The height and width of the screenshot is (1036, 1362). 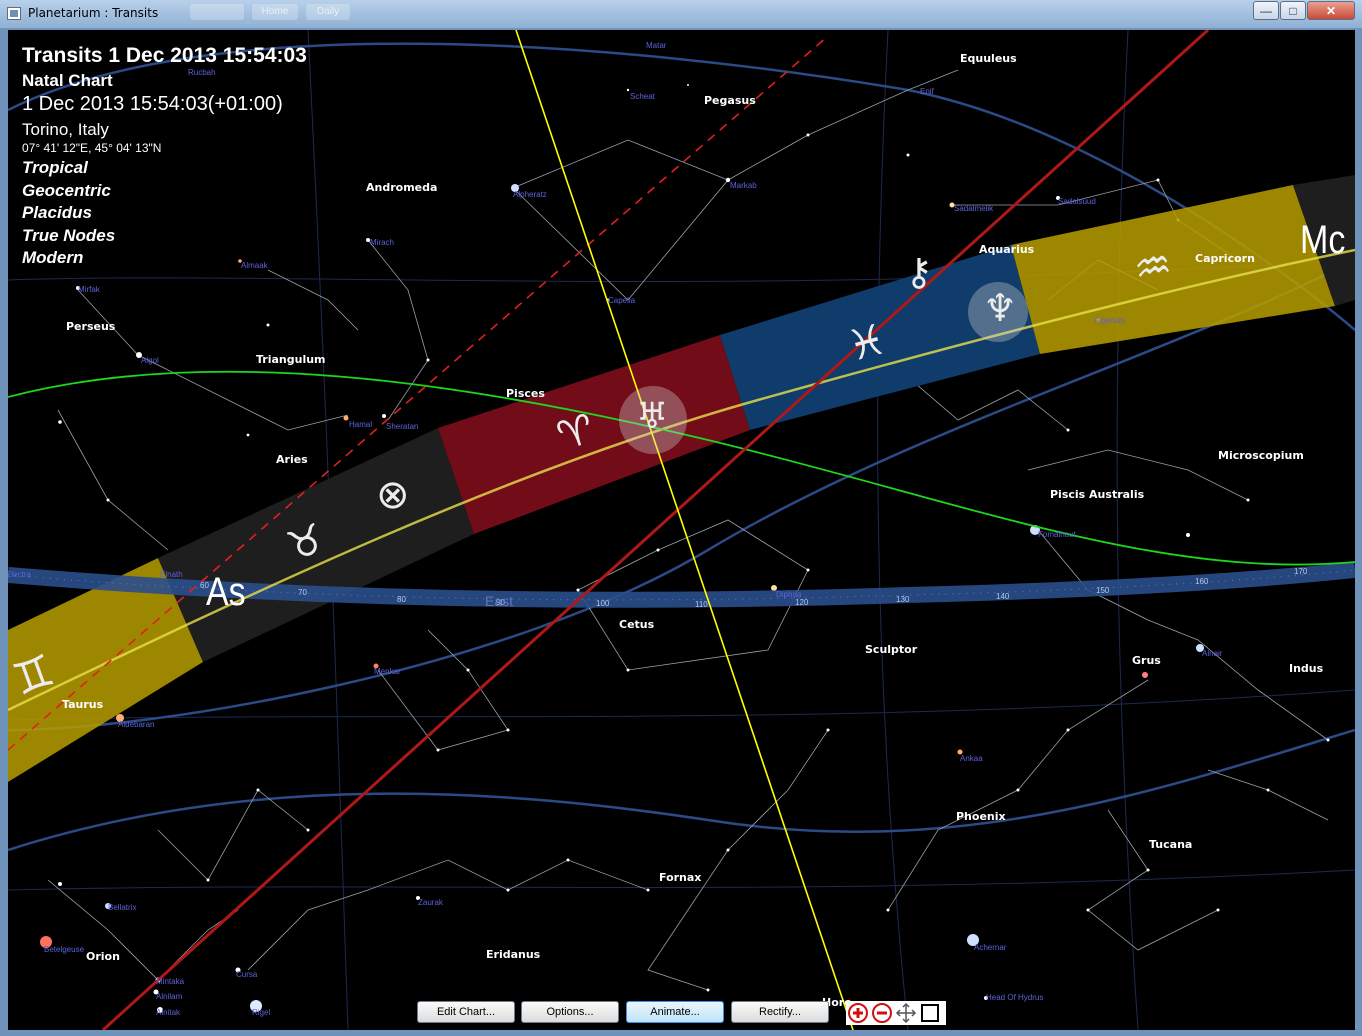 I want to click on horizon-degree-100: 100, so click(x=603, y=603).